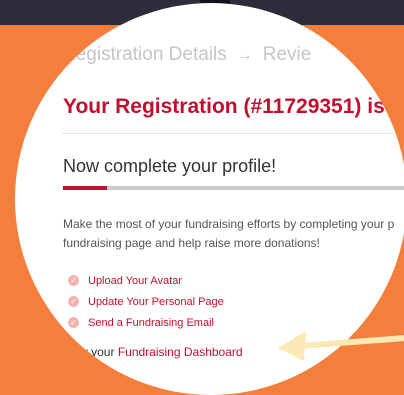 The image size is (404, 395). What do you see at coordinates (180, 352) in the screenshot?
I see `fundraising-dashboard-link: Fundraising Dashboard` at bounding box center [180, 352].